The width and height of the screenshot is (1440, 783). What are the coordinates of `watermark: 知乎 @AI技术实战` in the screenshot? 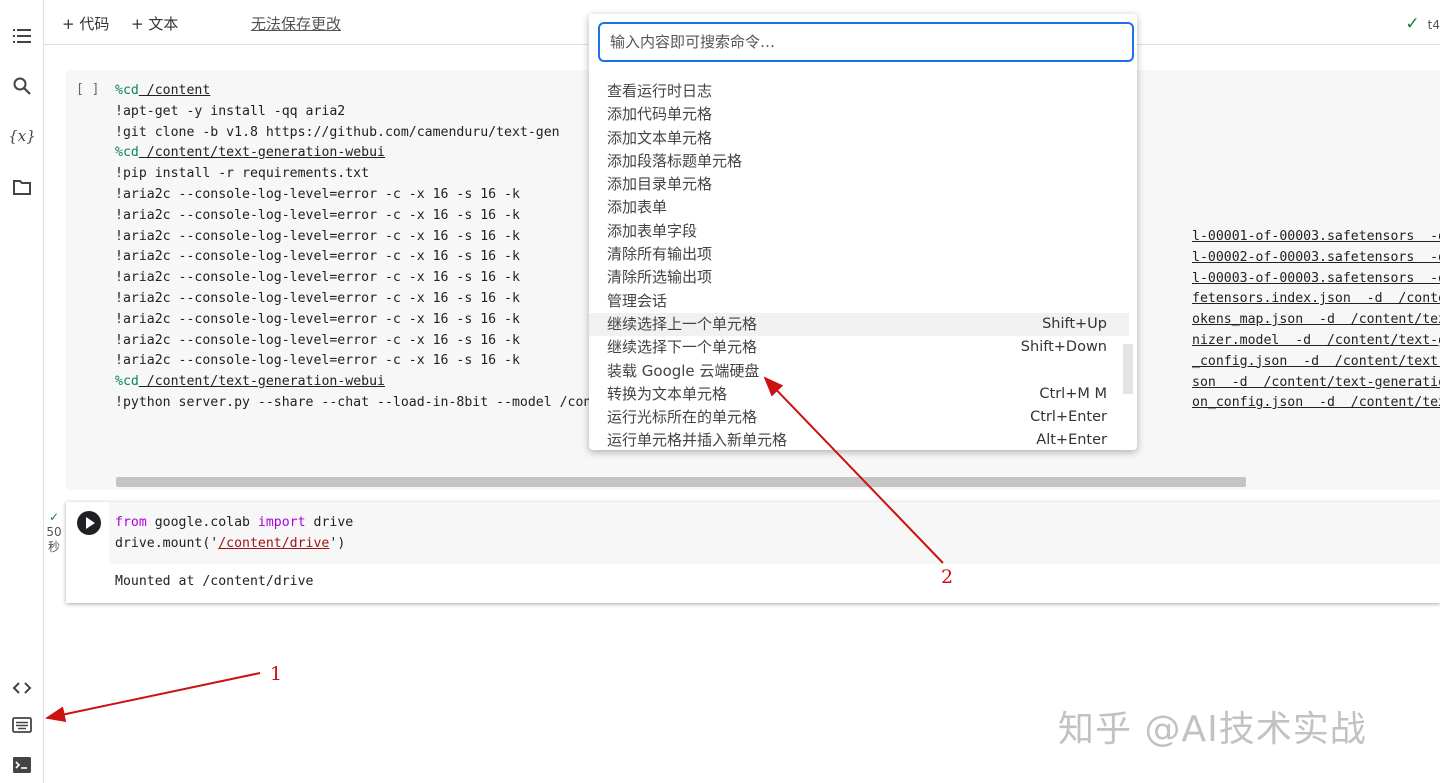 It's located at (1212, 729).